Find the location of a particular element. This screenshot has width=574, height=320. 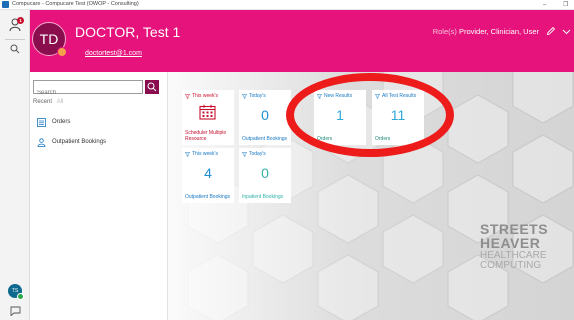

tile-count: 1 is located at coordinates (340, 115).